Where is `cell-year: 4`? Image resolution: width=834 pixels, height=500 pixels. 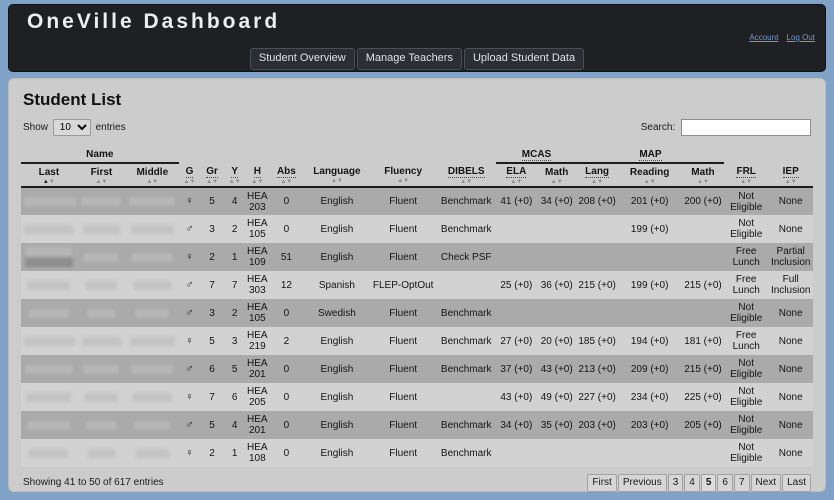
cell-year: 4 is located at coordinates (234, 201).